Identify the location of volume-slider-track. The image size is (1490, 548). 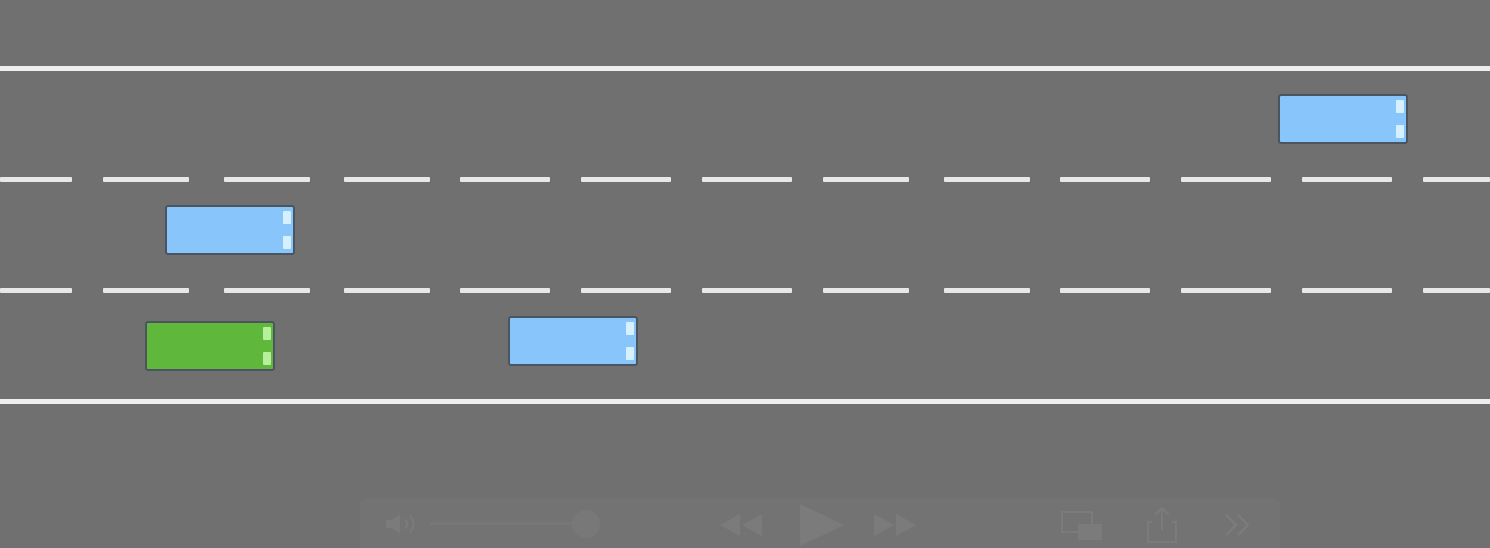
(505, 523).